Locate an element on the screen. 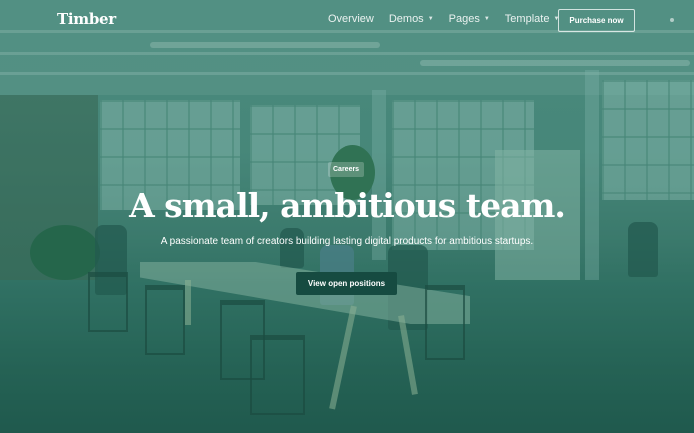 This screenshot has height=433, width=694. hero-title: A small, ambitious team. is located at coordinates (347, 205).